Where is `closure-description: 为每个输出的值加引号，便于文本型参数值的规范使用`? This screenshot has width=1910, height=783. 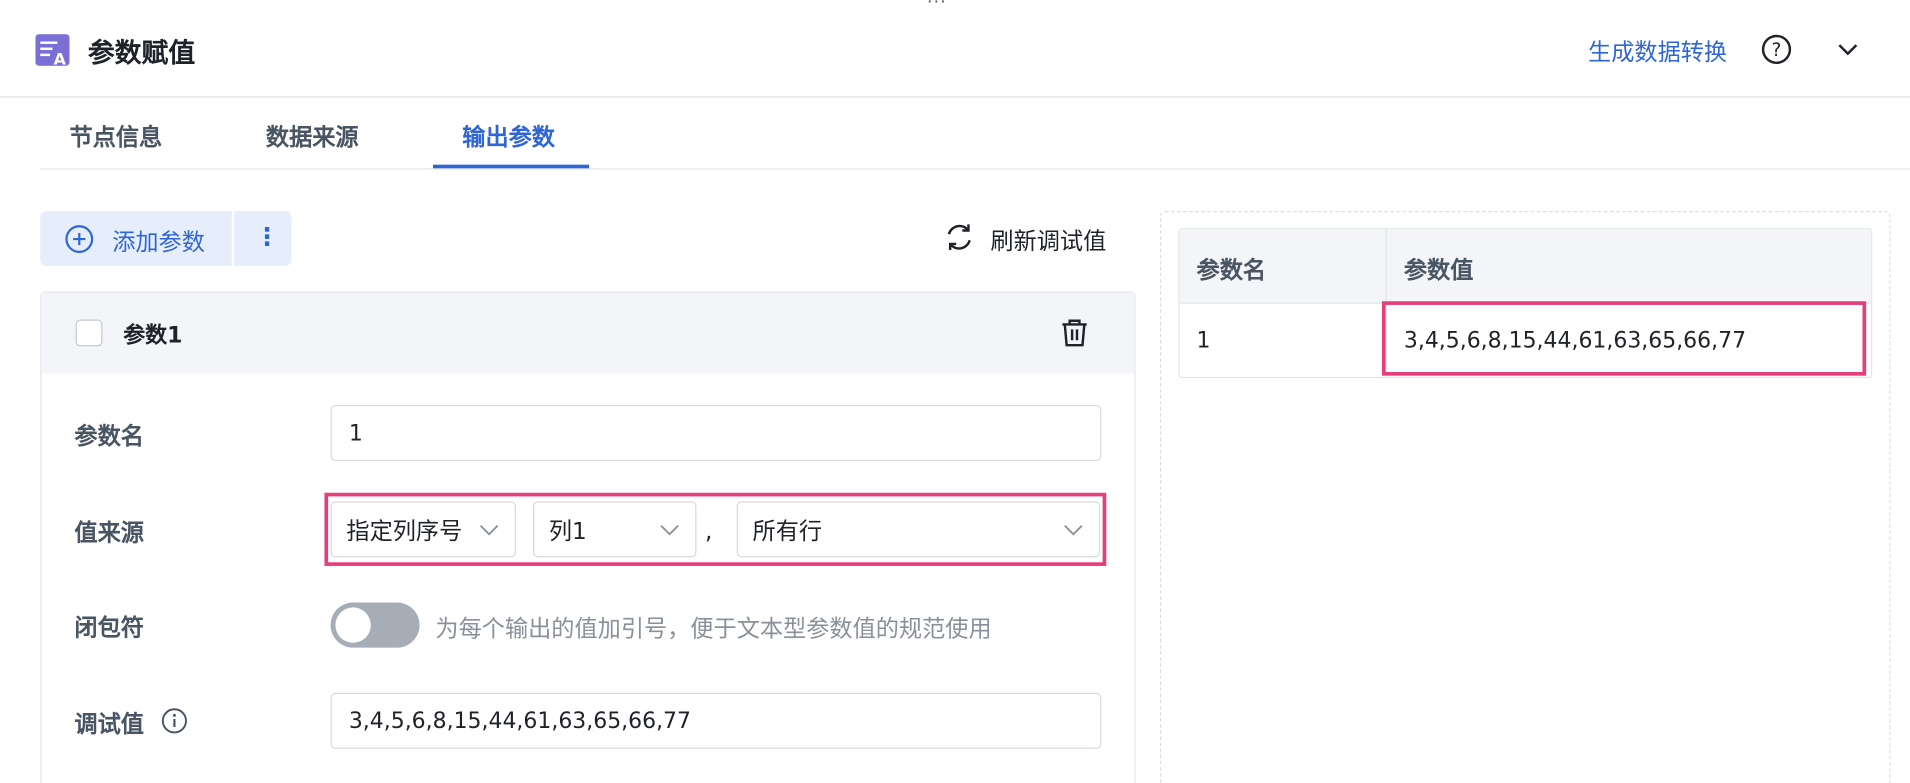
closure-description: 为每个输出的值加引号，便于文本型参数值的规范使用 is located at coordinates (713, 629).